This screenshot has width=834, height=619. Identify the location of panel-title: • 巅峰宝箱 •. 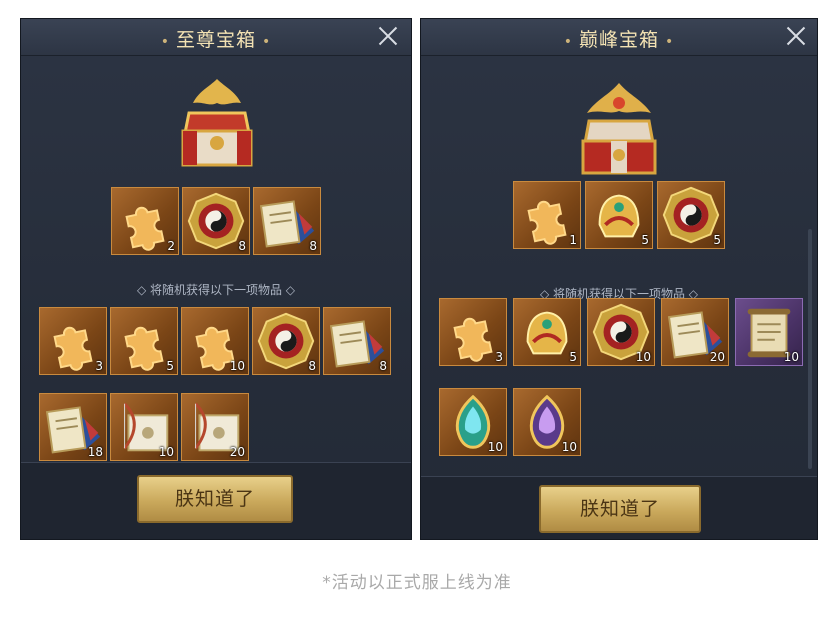
(619, 40).